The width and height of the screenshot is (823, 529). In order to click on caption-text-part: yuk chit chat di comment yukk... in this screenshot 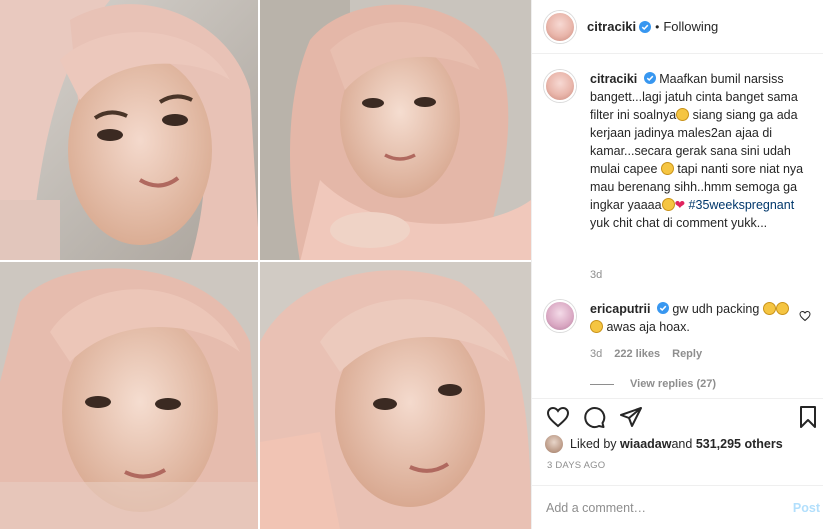, I will do `click(679, 223)`.